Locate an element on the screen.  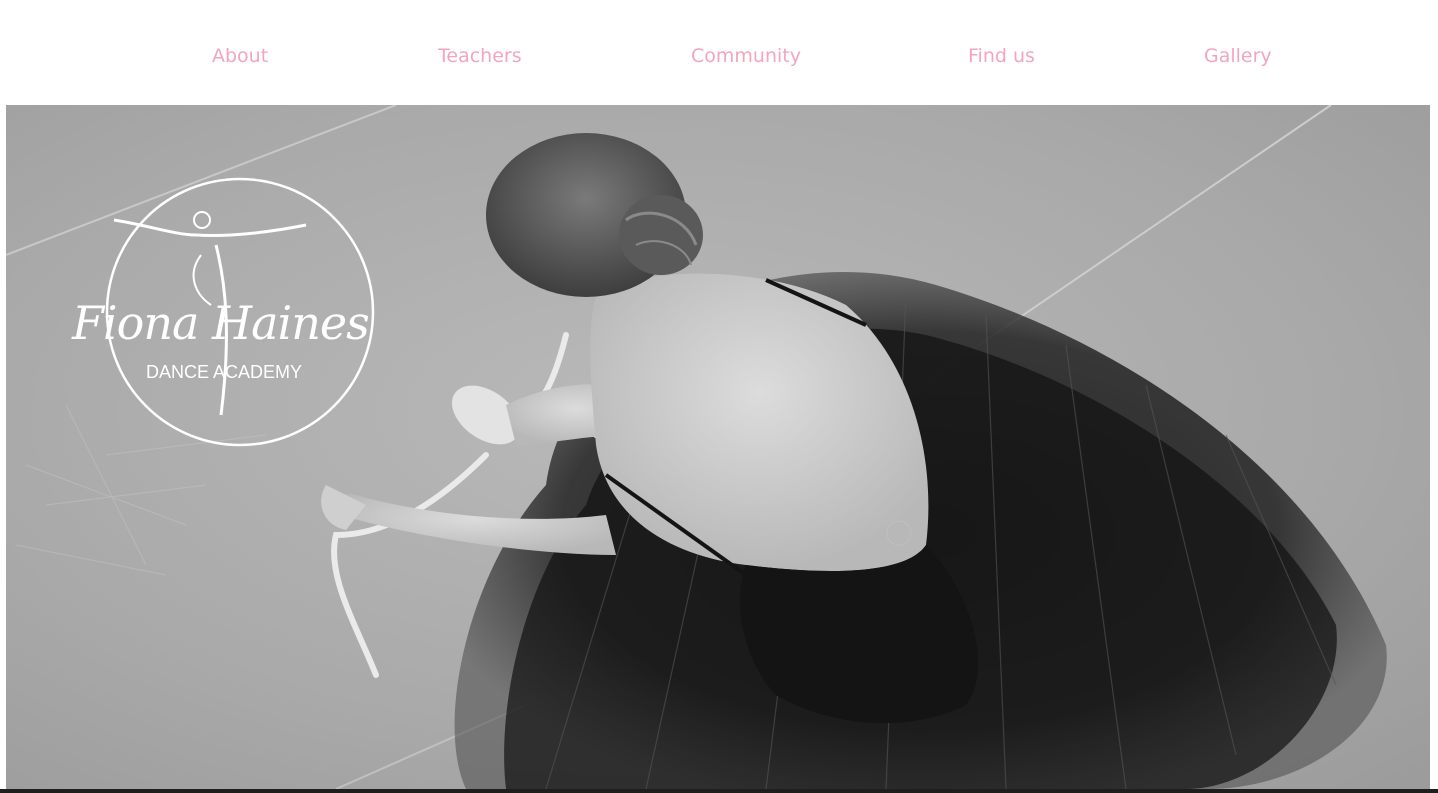
nav-link-about: About is located at coordinates (240, 56).